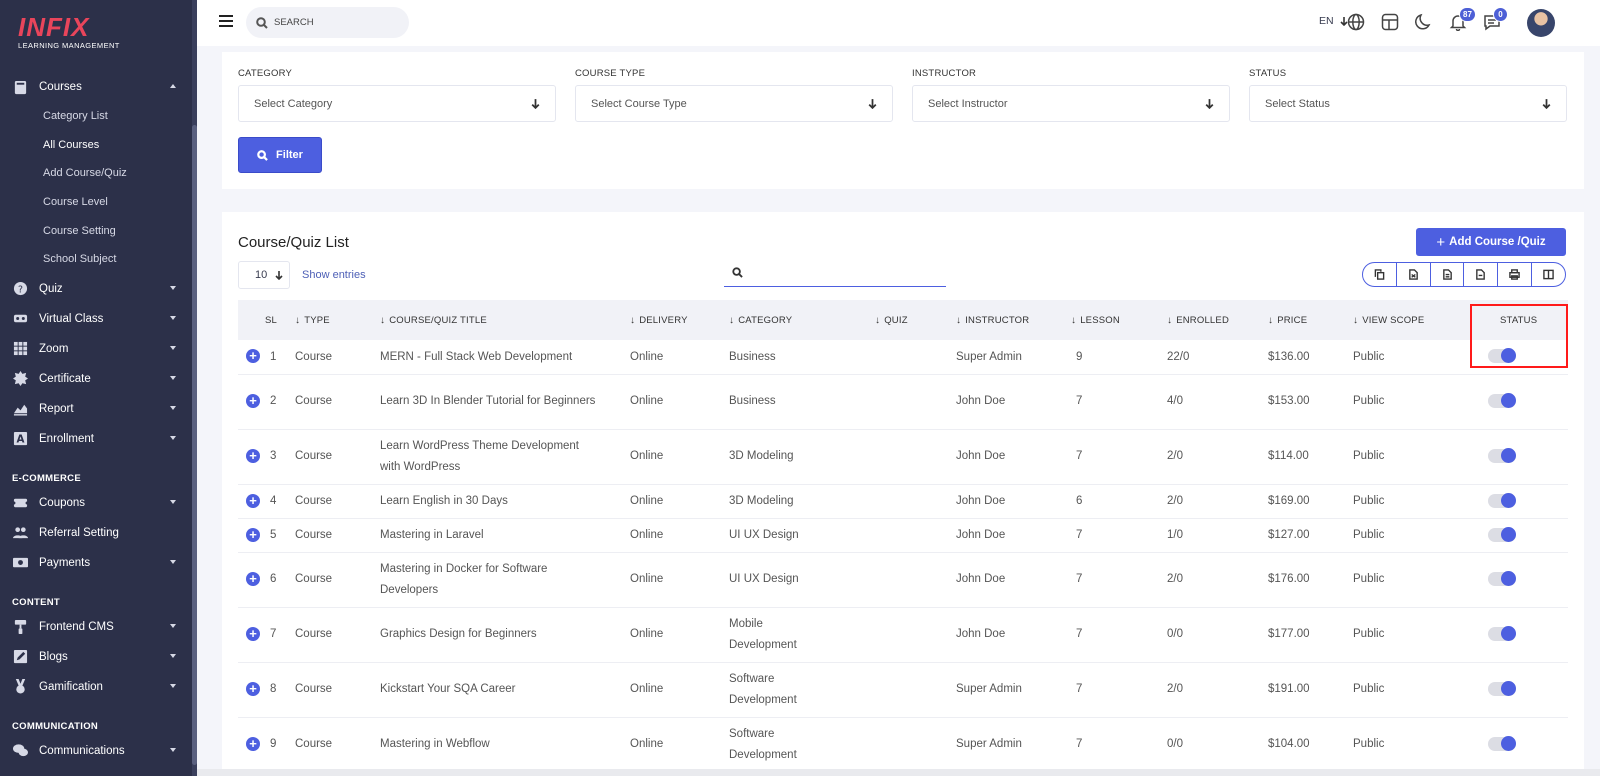 This screenshot has width=1600, height=776. I want to click on sidebar-item-courses: Courses, so click(96, 87).